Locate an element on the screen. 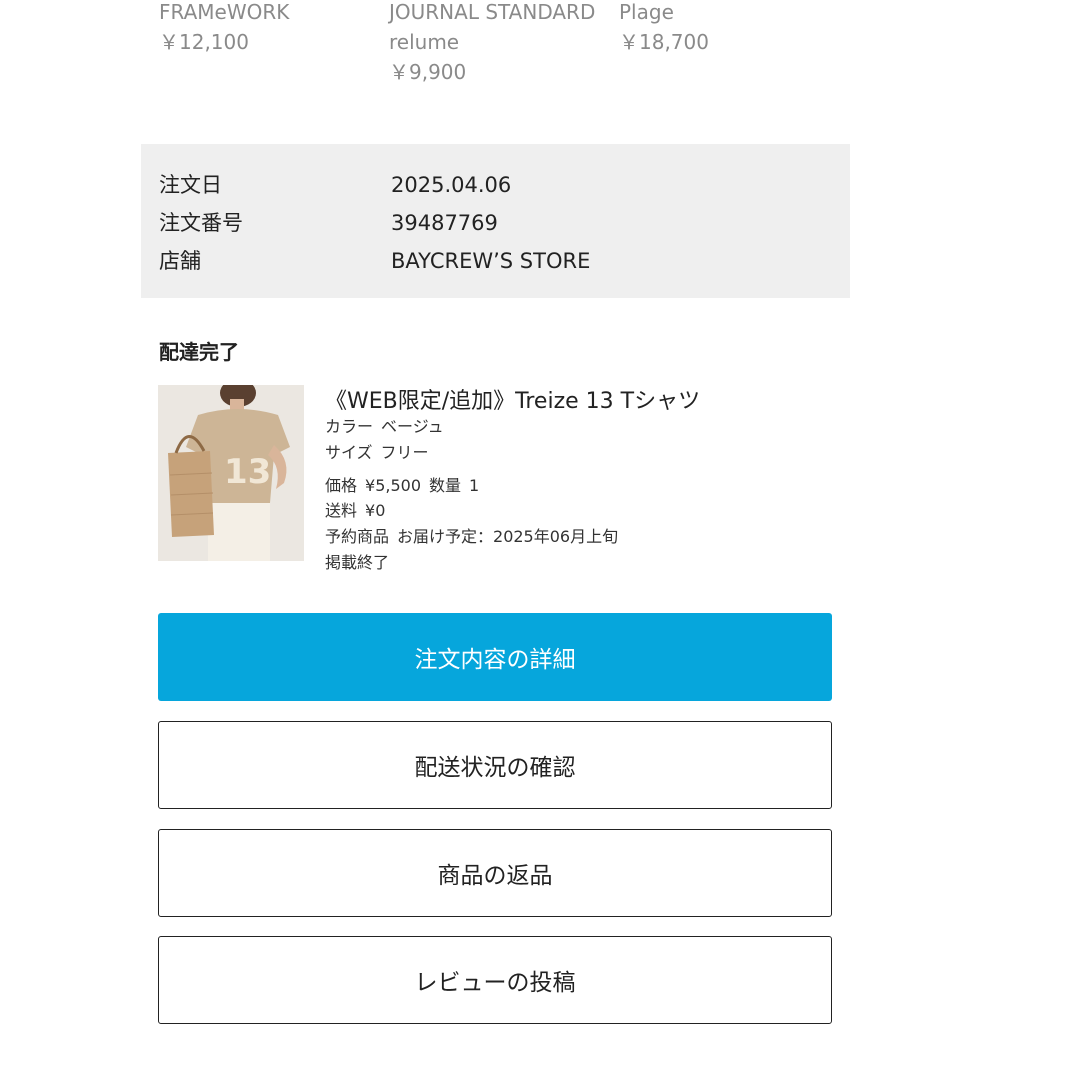 The height and width of the screenshot is (1080, 1080). product-qty-value: 1 is located at coordinates (474, 485).